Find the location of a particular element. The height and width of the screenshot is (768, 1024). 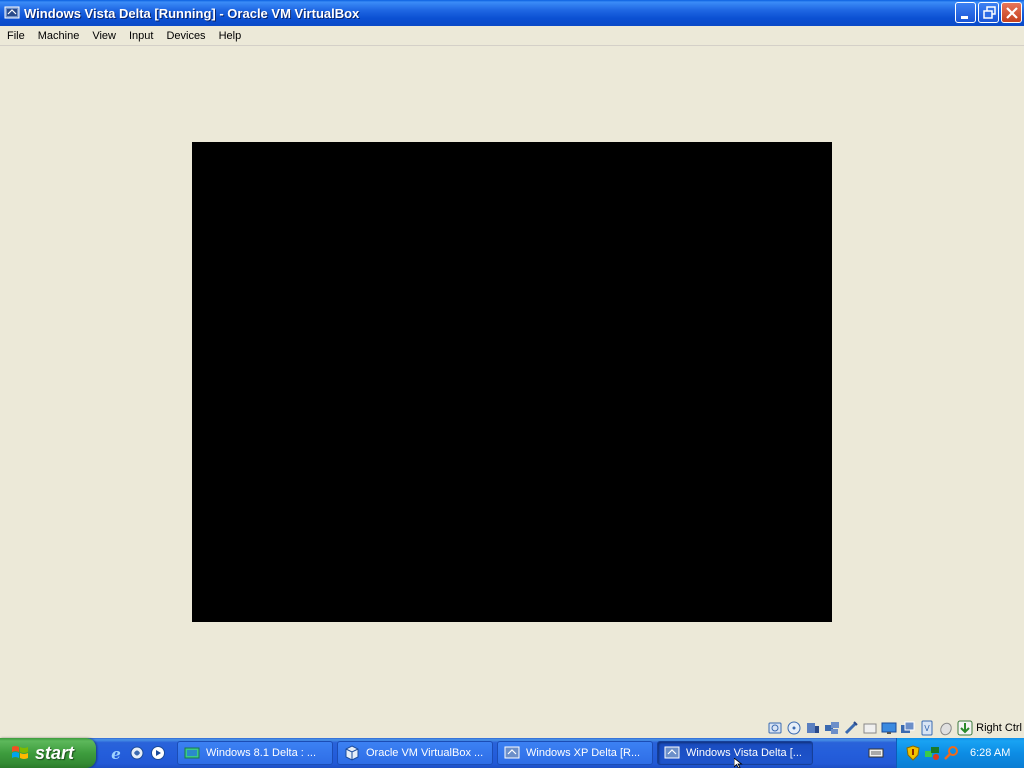

quick-launch: e is located at coordinates (134, 753).